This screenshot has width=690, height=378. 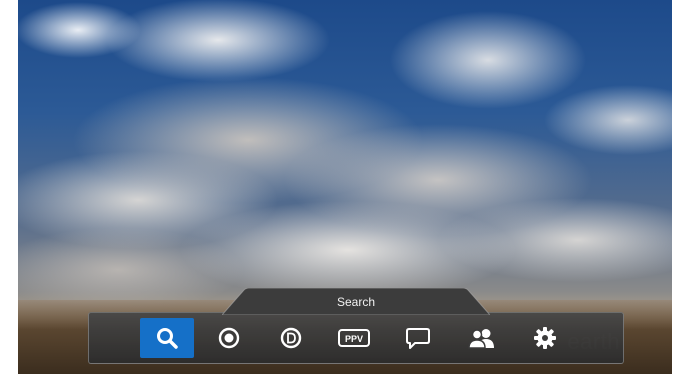 I want to click on menu-item-settings, so click(x=545, y=338).